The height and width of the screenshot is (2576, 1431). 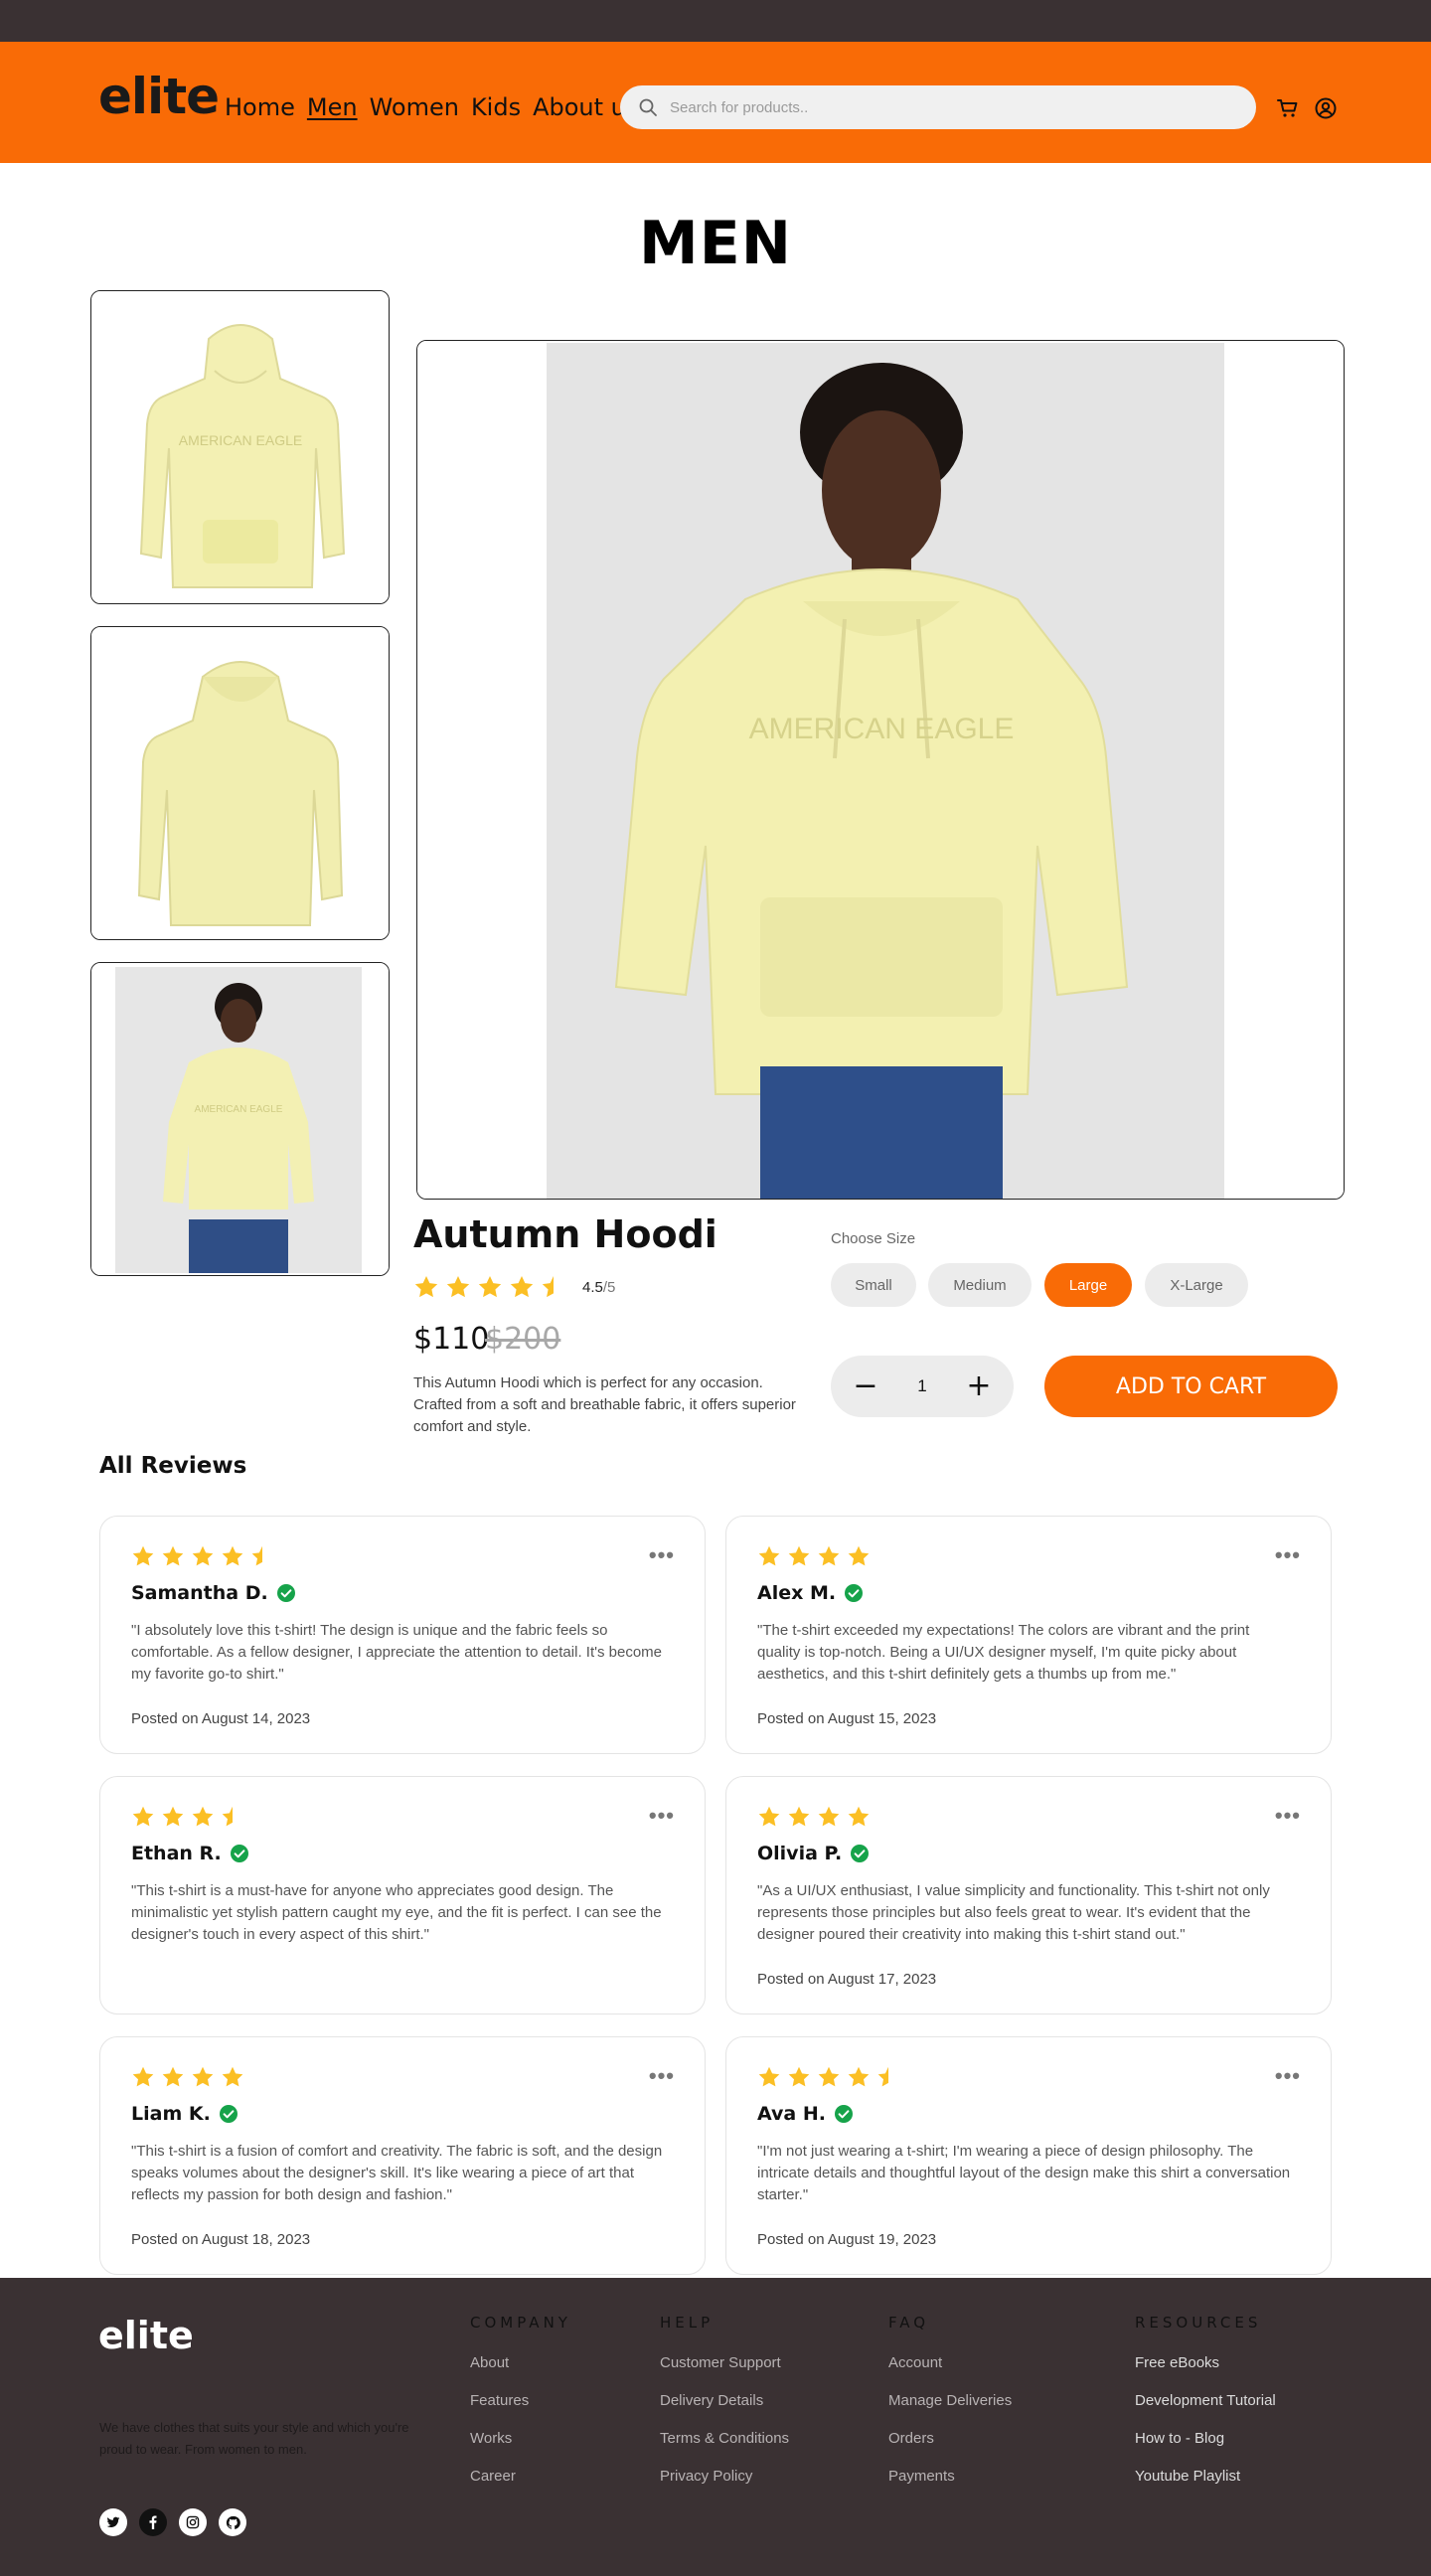 What do you see at coordinates (948, 107) in the screenshot?
I see `search-input` at bounding box center [948, 107].